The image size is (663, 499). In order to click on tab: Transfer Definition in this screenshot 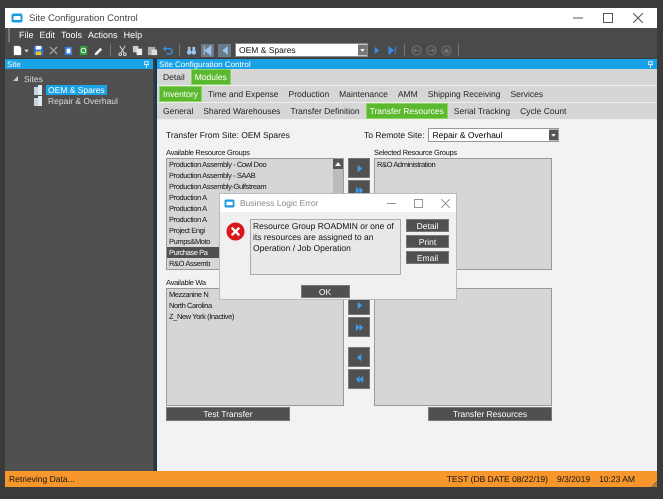, I will do `click(325, 111)`.